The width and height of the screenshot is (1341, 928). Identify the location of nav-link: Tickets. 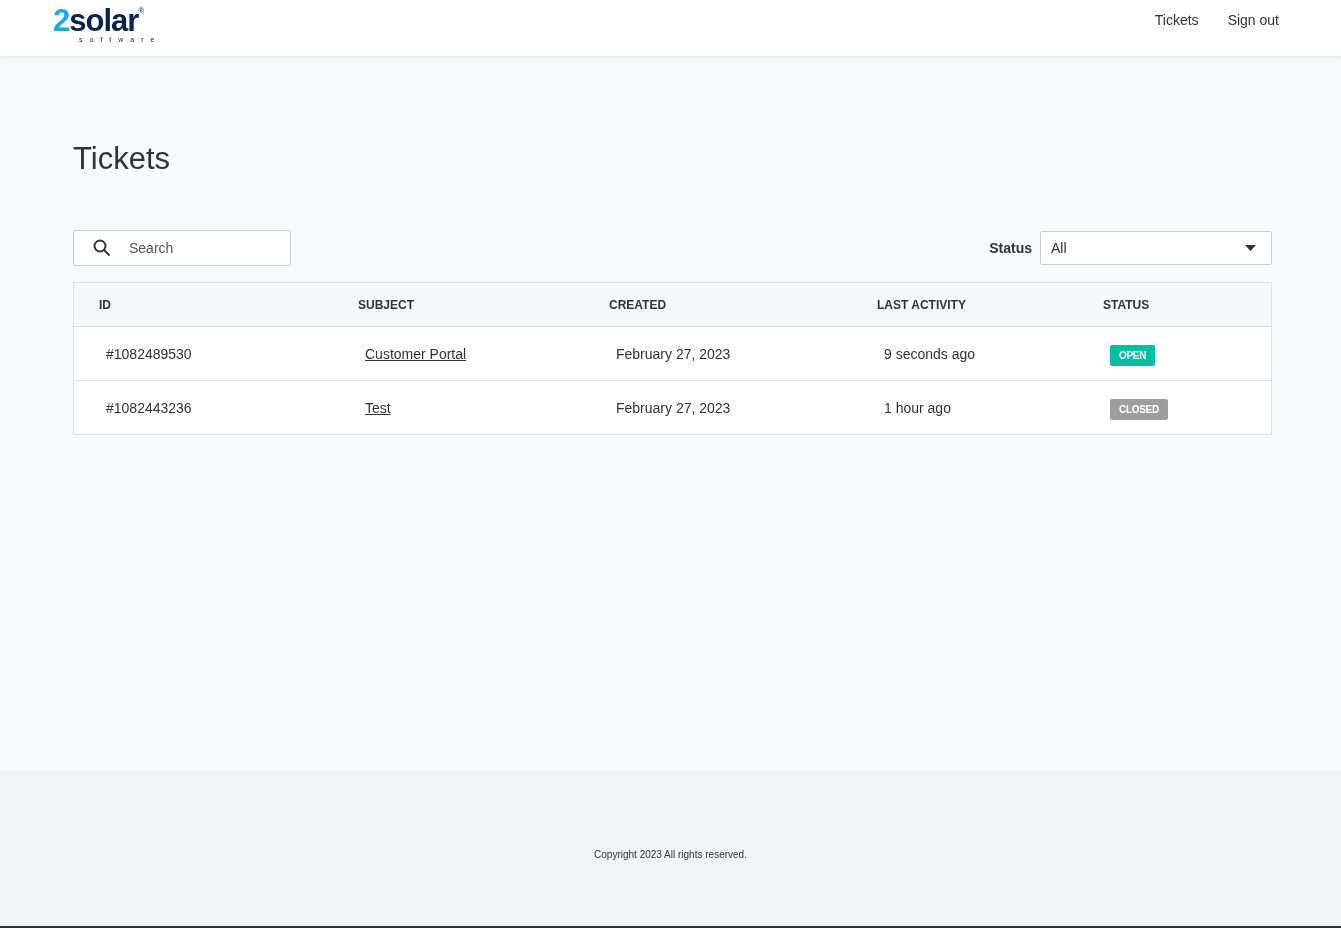
(1176, 20).